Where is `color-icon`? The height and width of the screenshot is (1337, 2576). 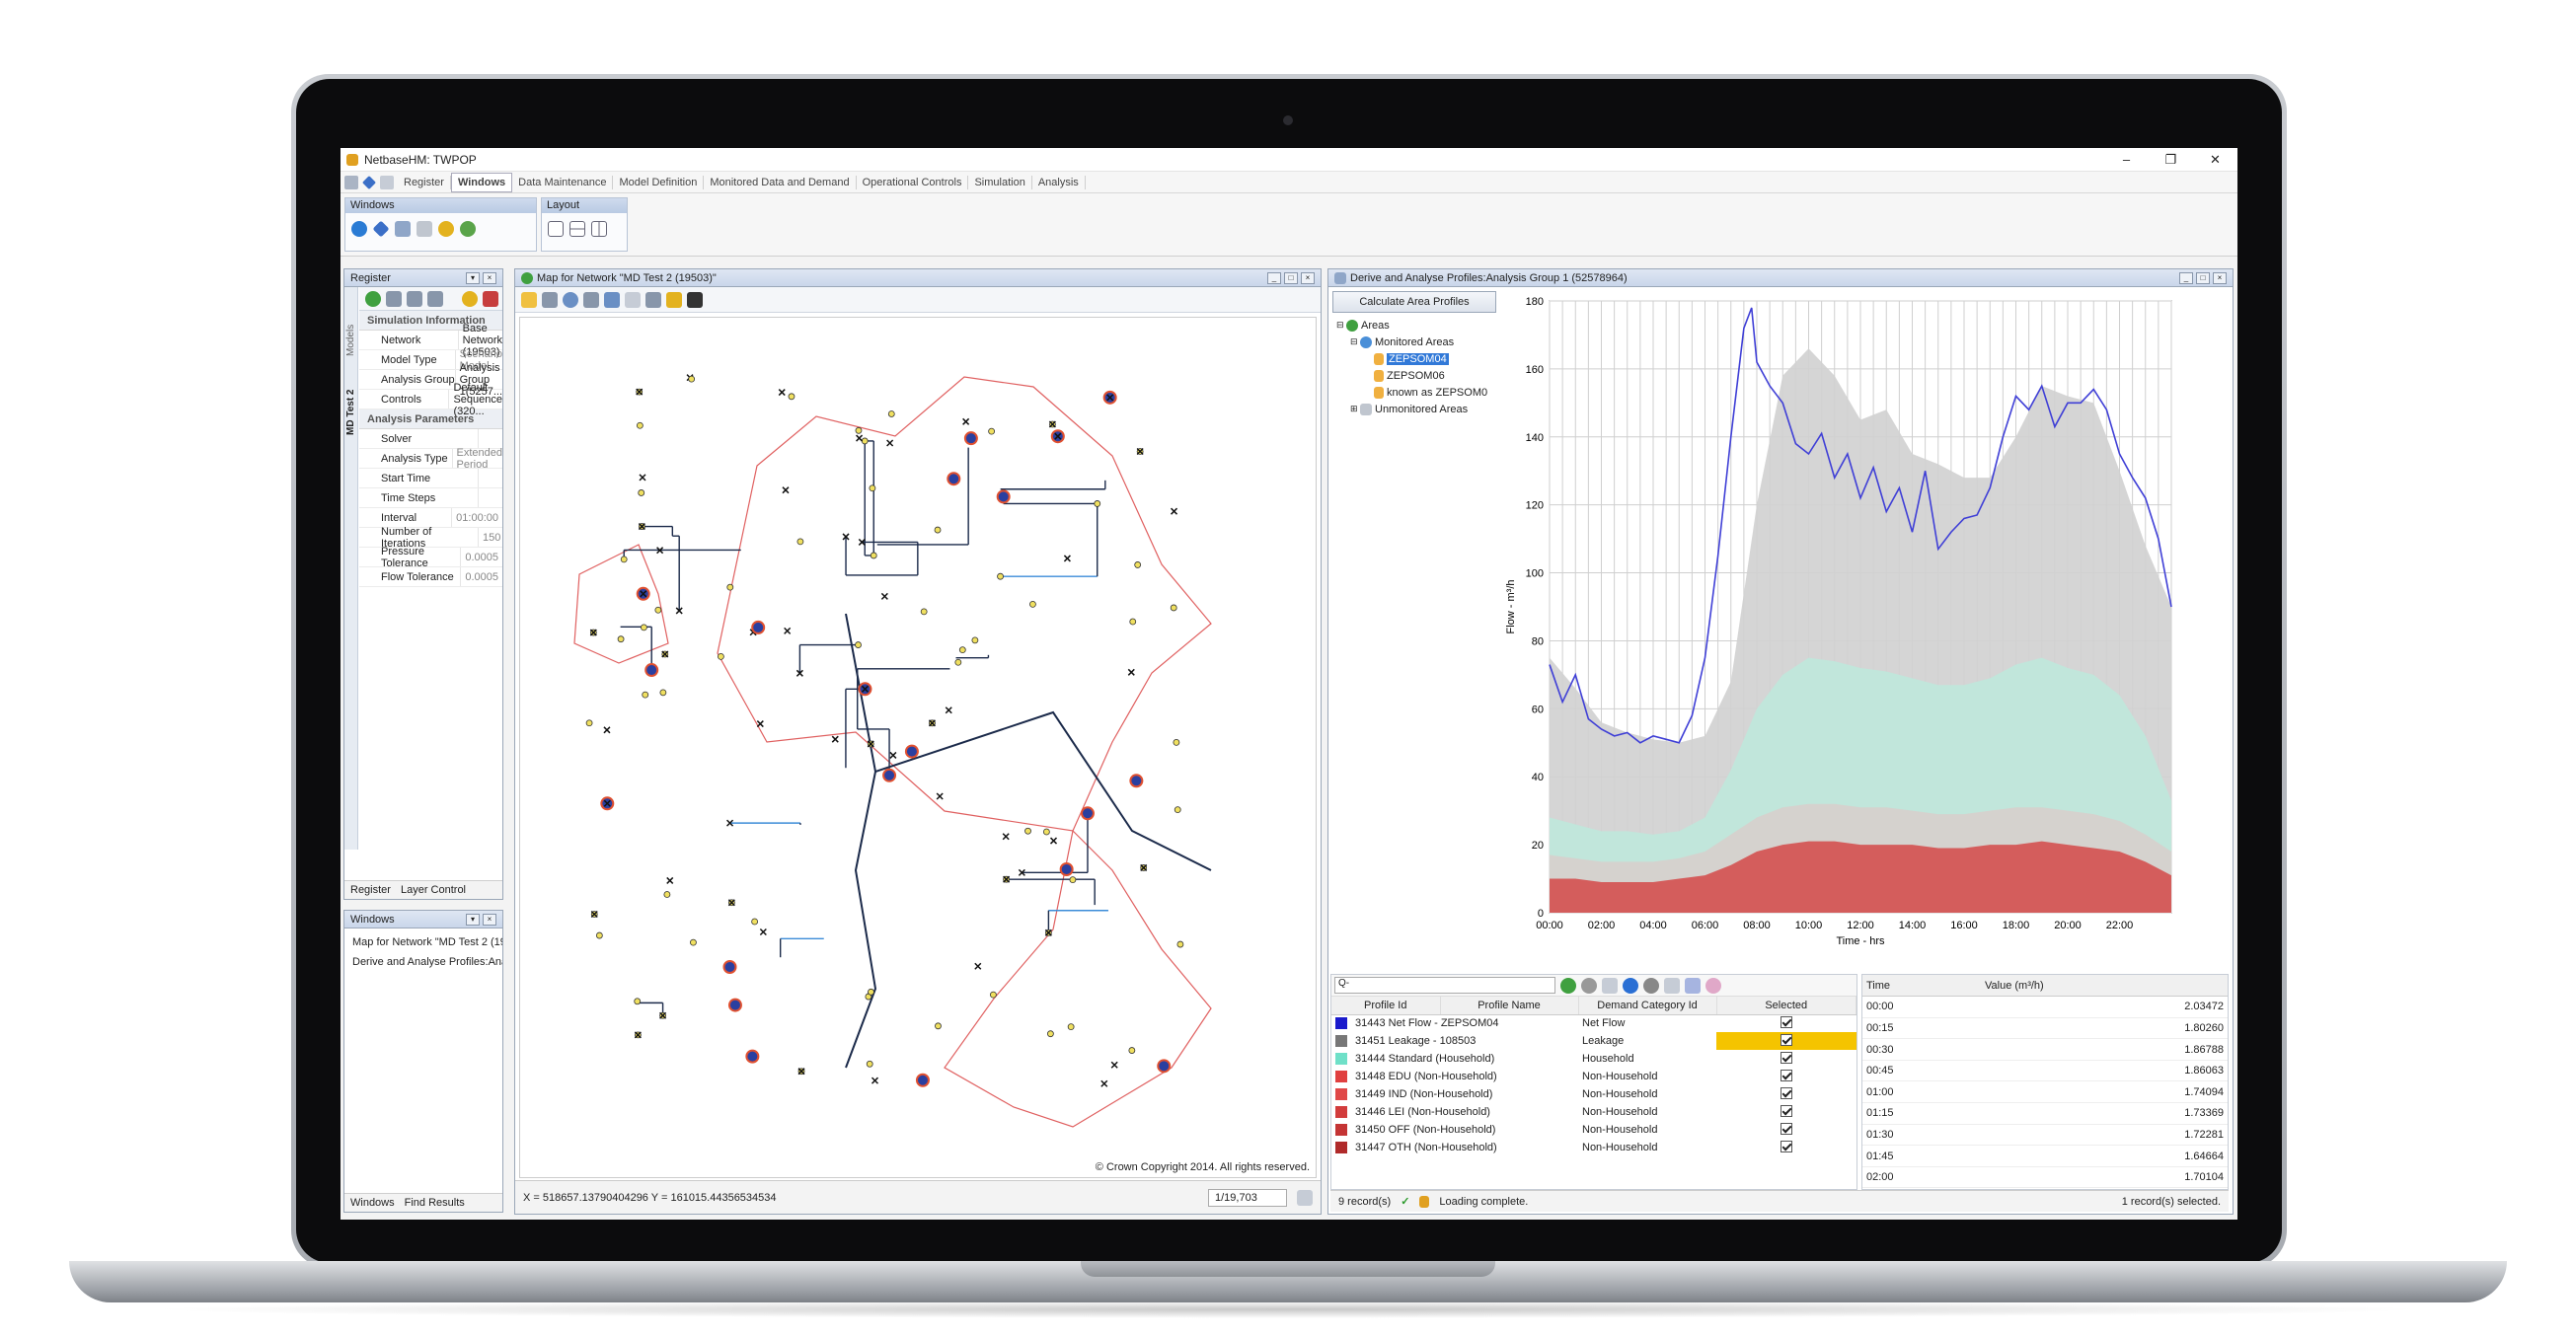
color-icon is located at coordinates (1713, 985).